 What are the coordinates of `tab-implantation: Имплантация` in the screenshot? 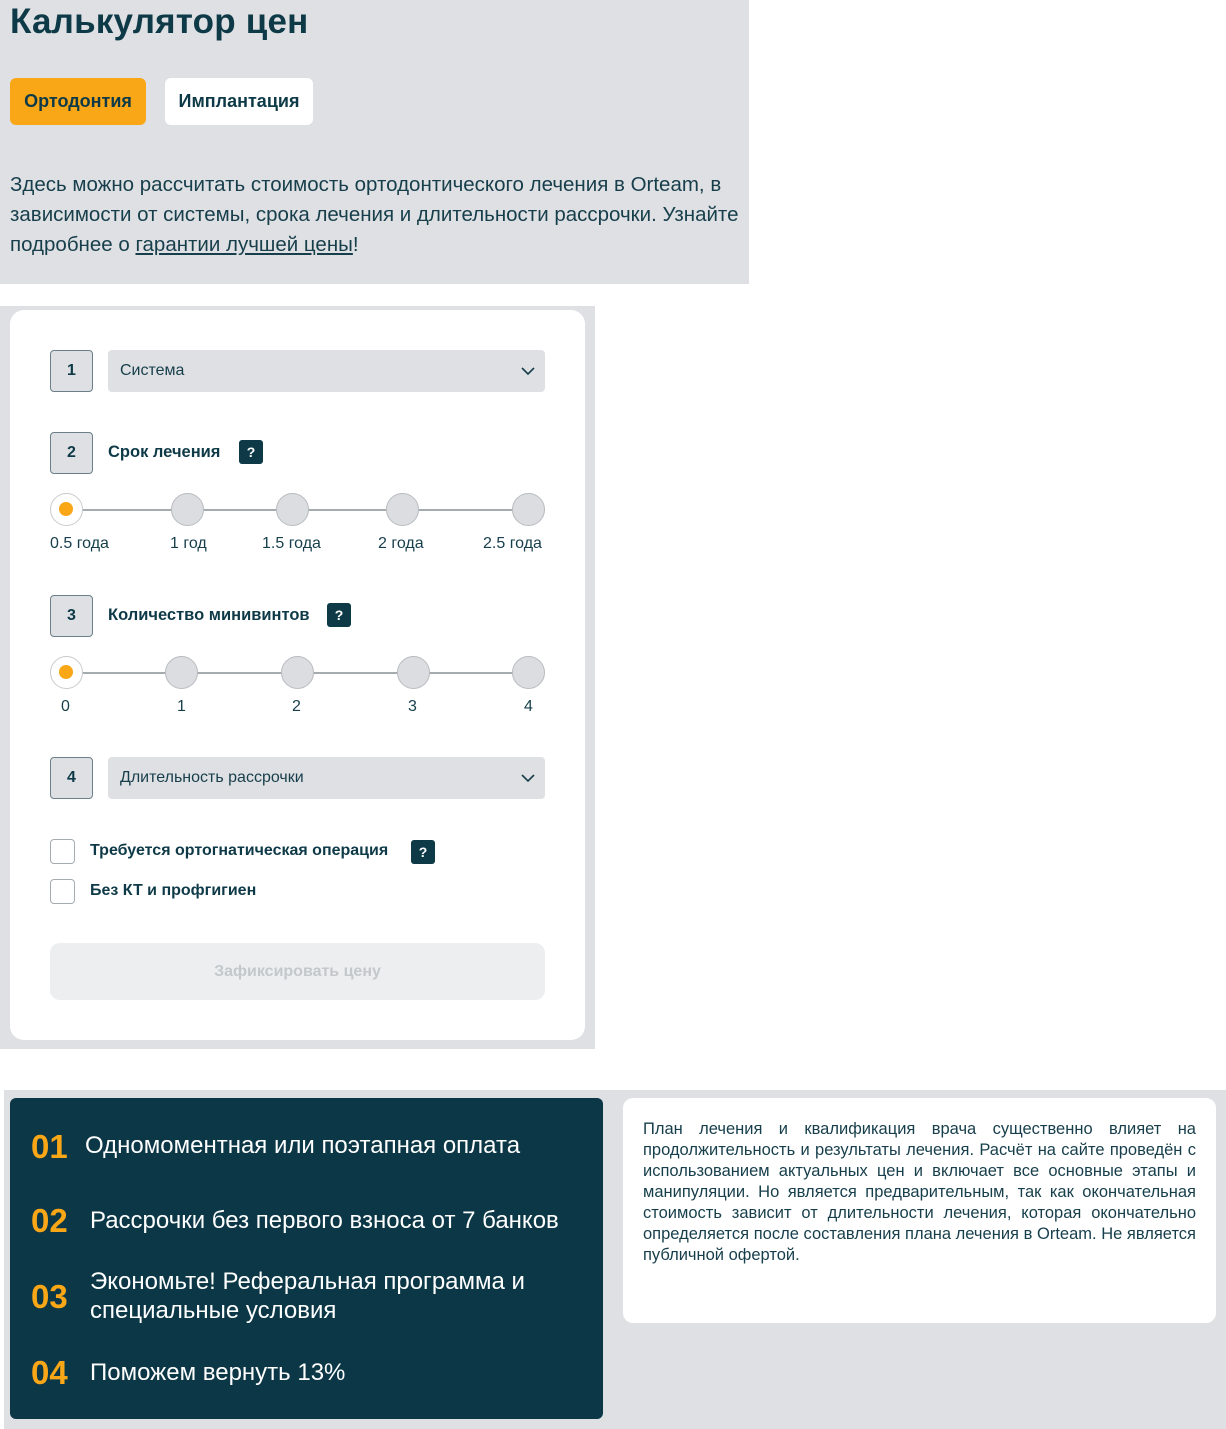 It's located at (239, 101).